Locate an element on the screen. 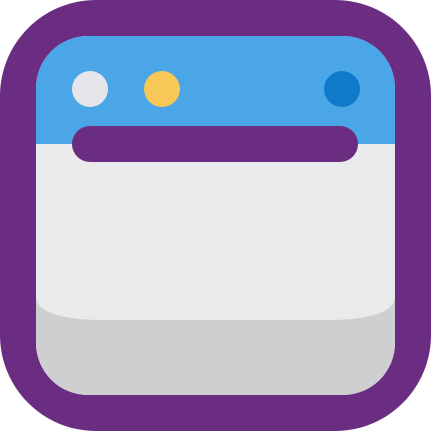 This screenshot has width=431, height=431. window-dot-right is located at coordinates (342, 89).